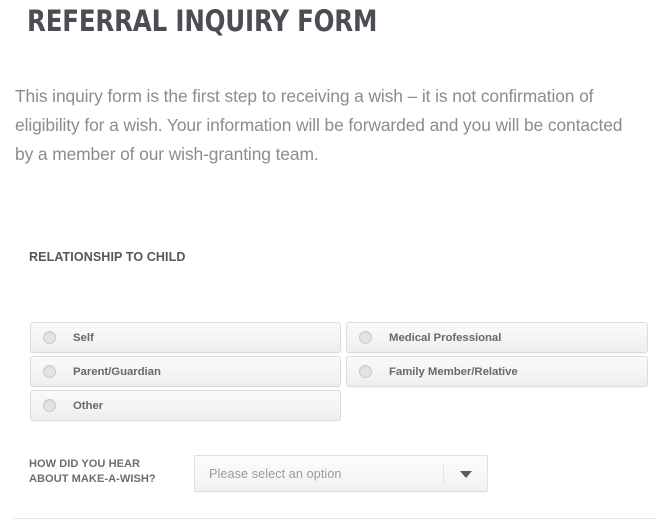  What do you see at coordinates (117, 371) in the screenshot?
I see `radio-option-label: Parent/Guardian` at bounding box center [117, 371].